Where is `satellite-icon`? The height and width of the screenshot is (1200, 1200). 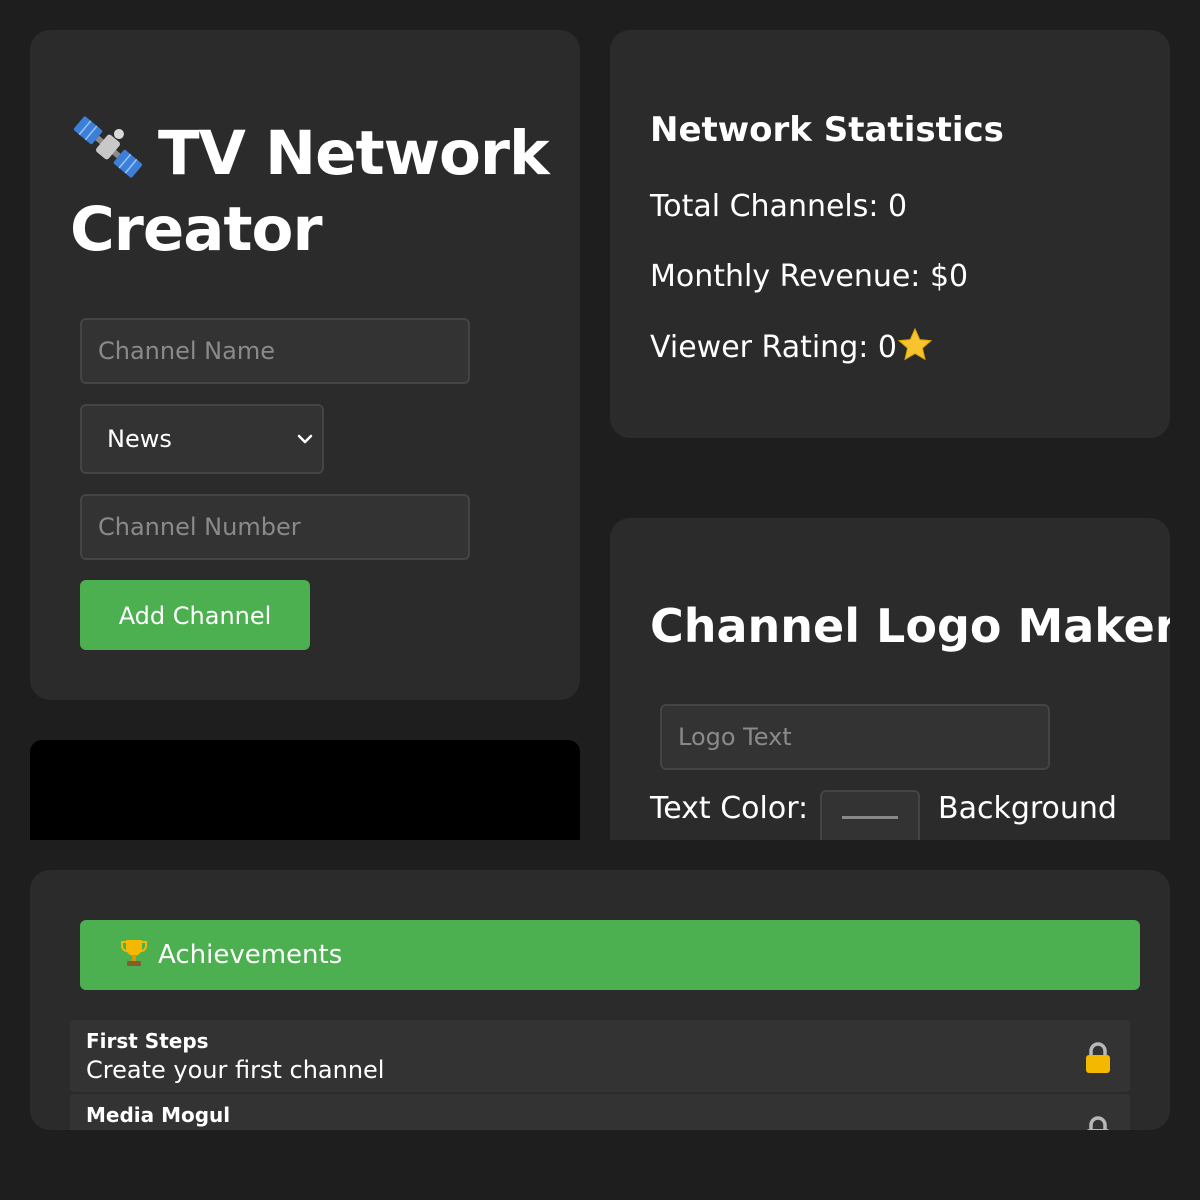
satellite-icon is located at coordinates (108, 147).